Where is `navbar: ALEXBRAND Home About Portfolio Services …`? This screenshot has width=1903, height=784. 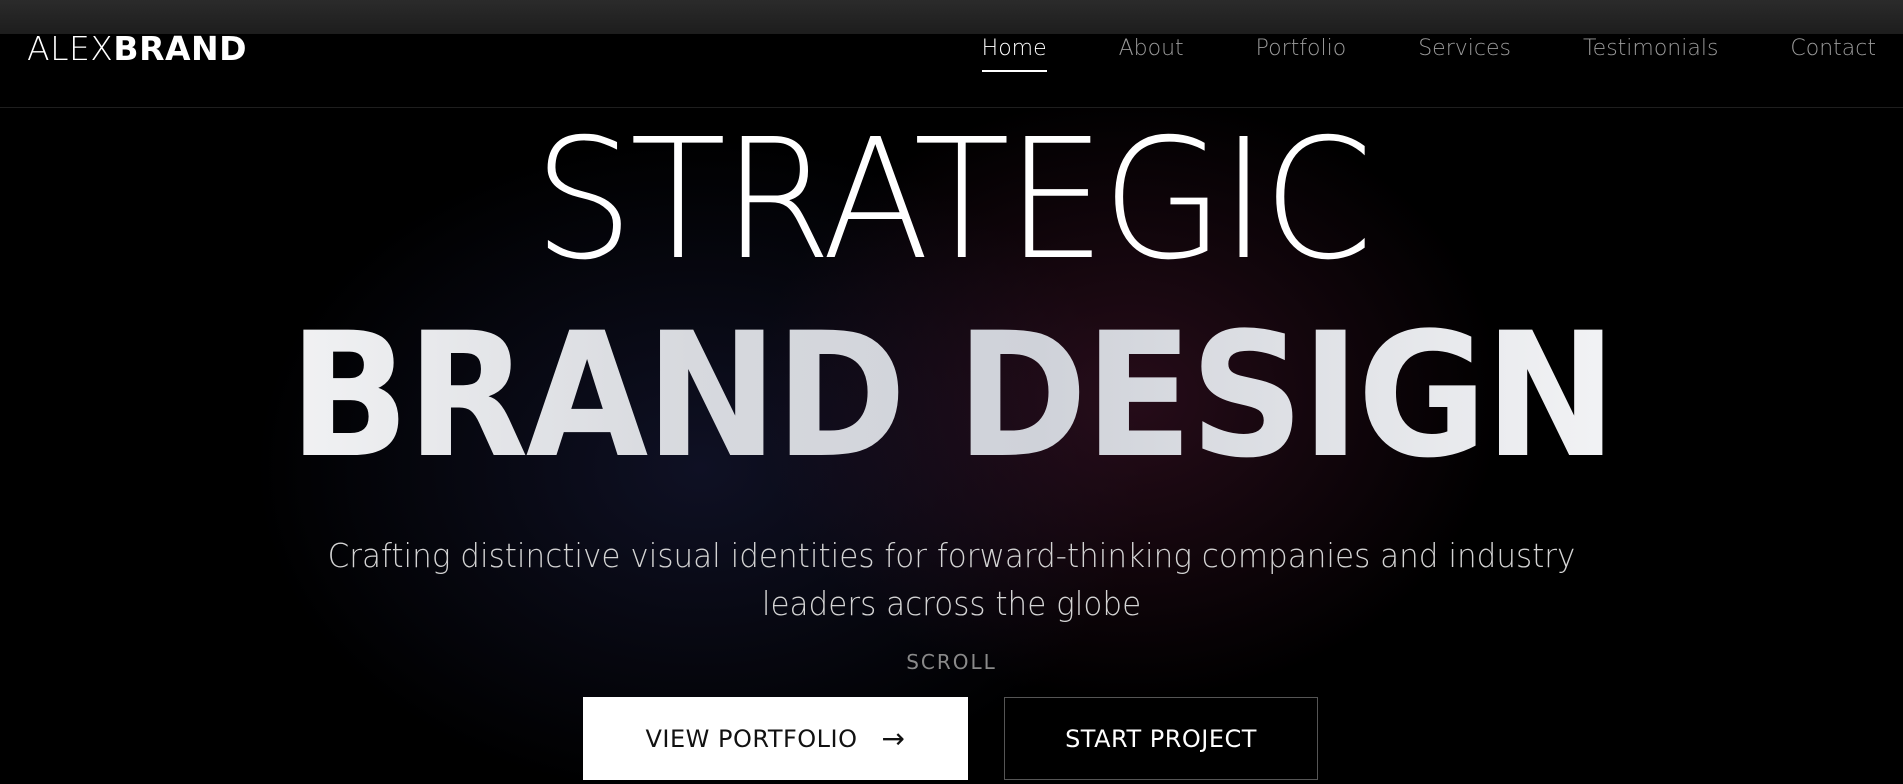 navbar: ALEXBRAND Home About Portfolio Services … is located at coordinates (951, 70).